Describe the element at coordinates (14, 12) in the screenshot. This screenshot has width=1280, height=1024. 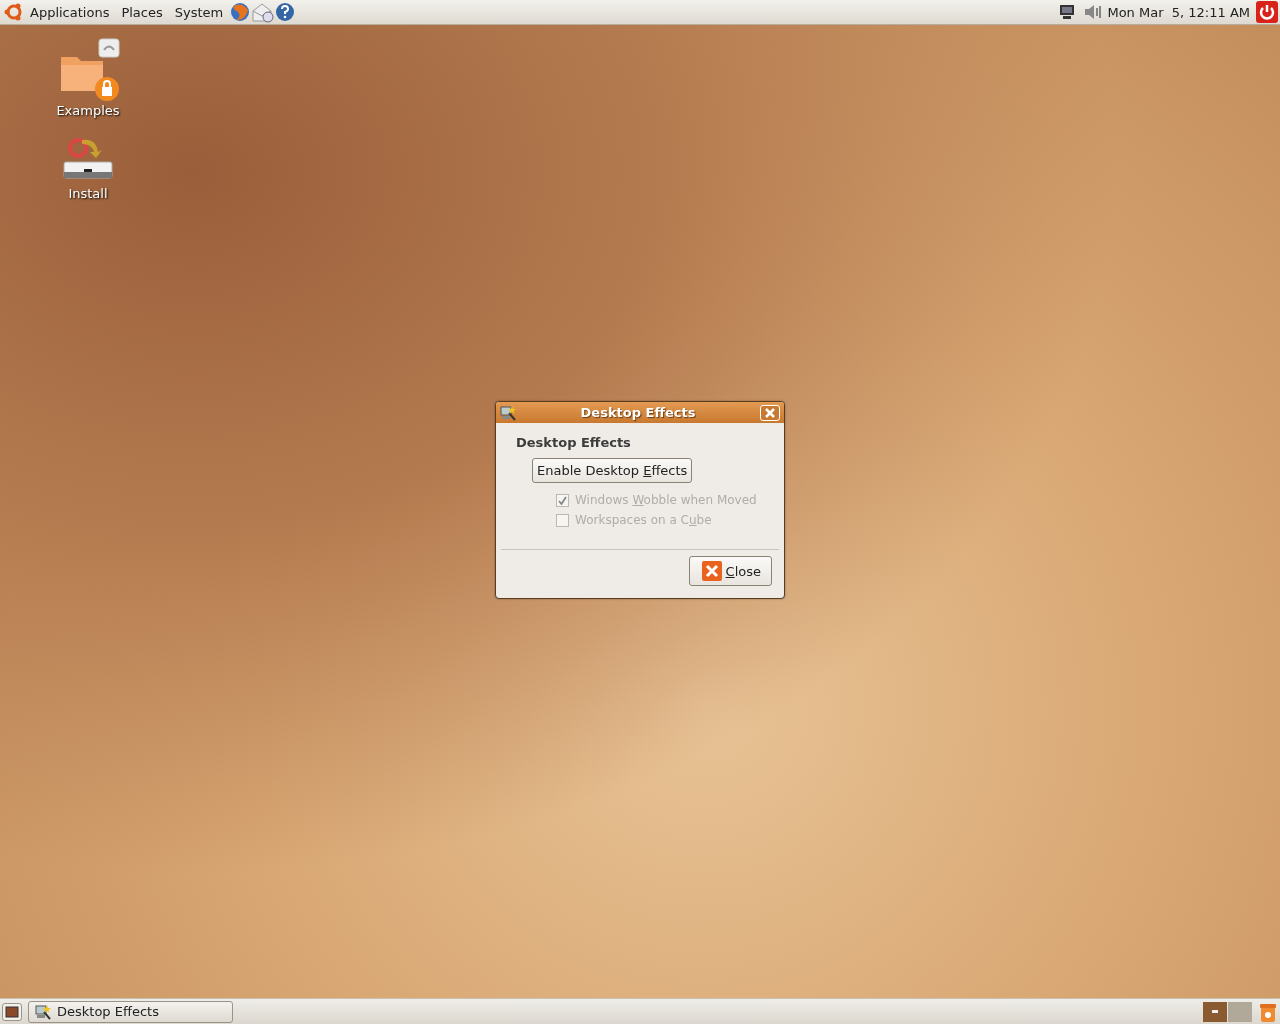
I see `ubuntu-logo-icon` at that location.